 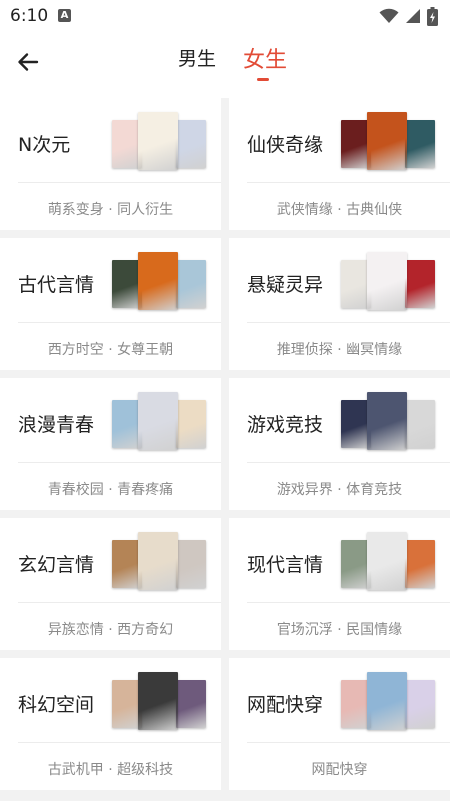 I want to click on category-tags: 异族恋情 · 西方奇幻, so click(x=110, y=630).